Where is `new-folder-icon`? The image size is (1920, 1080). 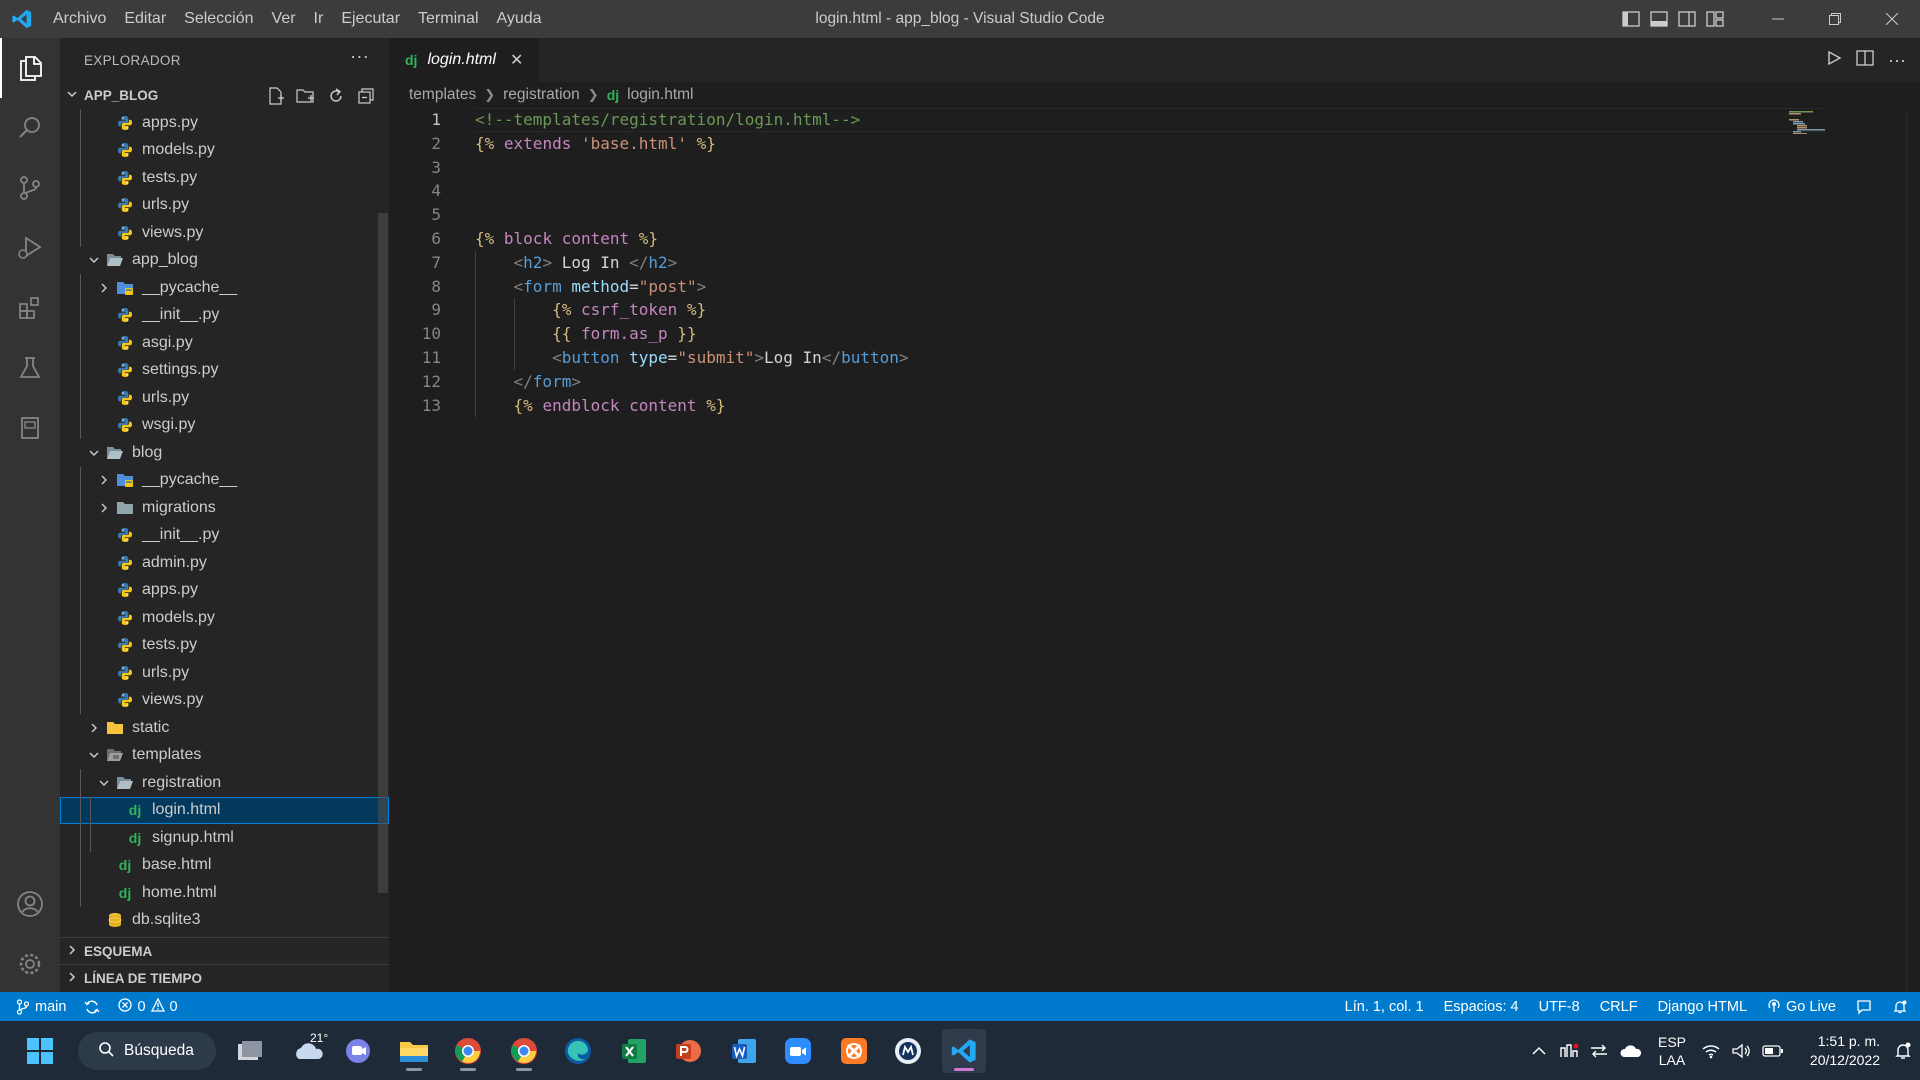 new-folder-icon is located at coordinates (306, 96).